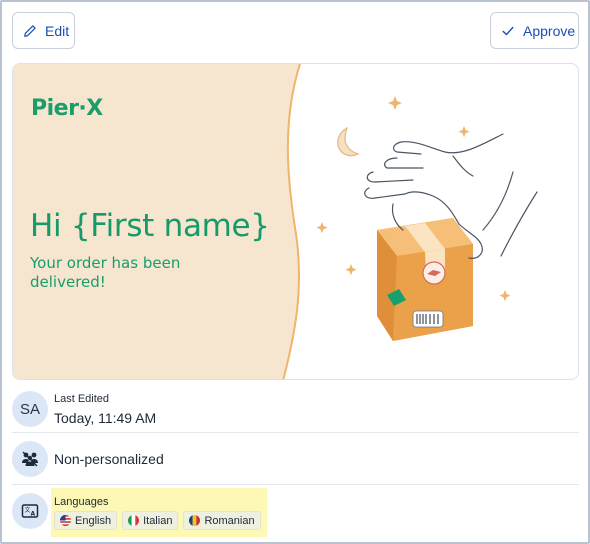 The width and height of the screenshot is (590, 544). I want to click on svg-text: A, so click(33, 514).